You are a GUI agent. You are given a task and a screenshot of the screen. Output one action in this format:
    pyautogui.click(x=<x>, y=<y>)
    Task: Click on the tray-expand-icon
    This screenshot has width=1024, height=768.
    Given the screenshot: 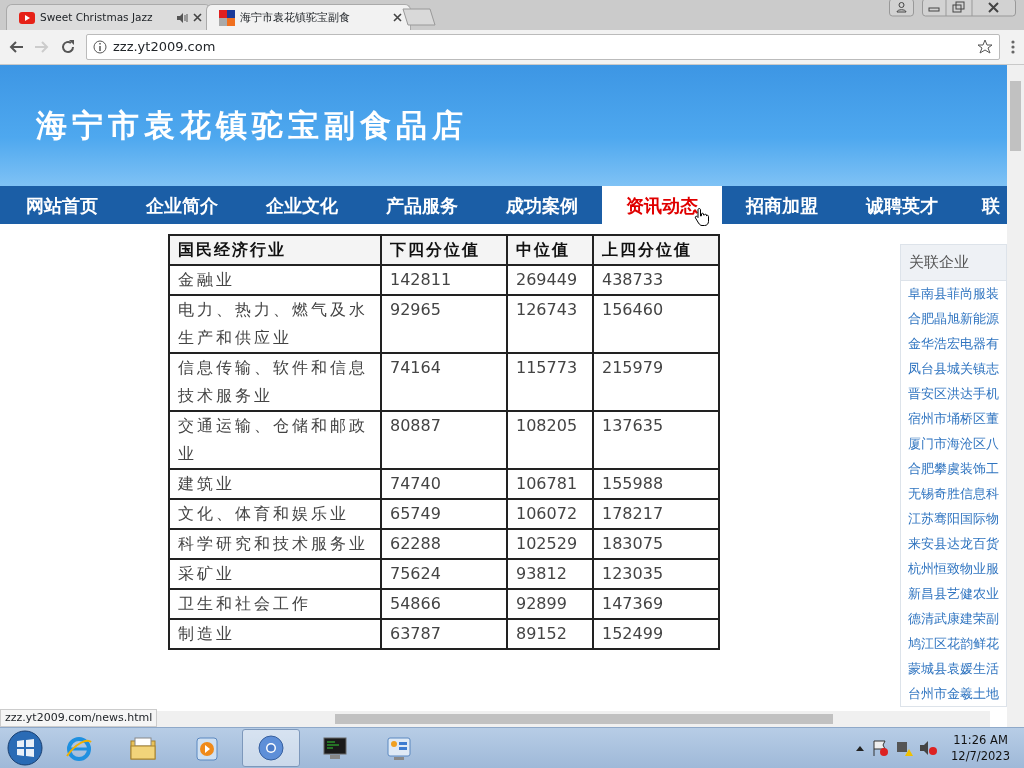 What is the action you would take?
    pyautogui.click(x=860, y=748)
    